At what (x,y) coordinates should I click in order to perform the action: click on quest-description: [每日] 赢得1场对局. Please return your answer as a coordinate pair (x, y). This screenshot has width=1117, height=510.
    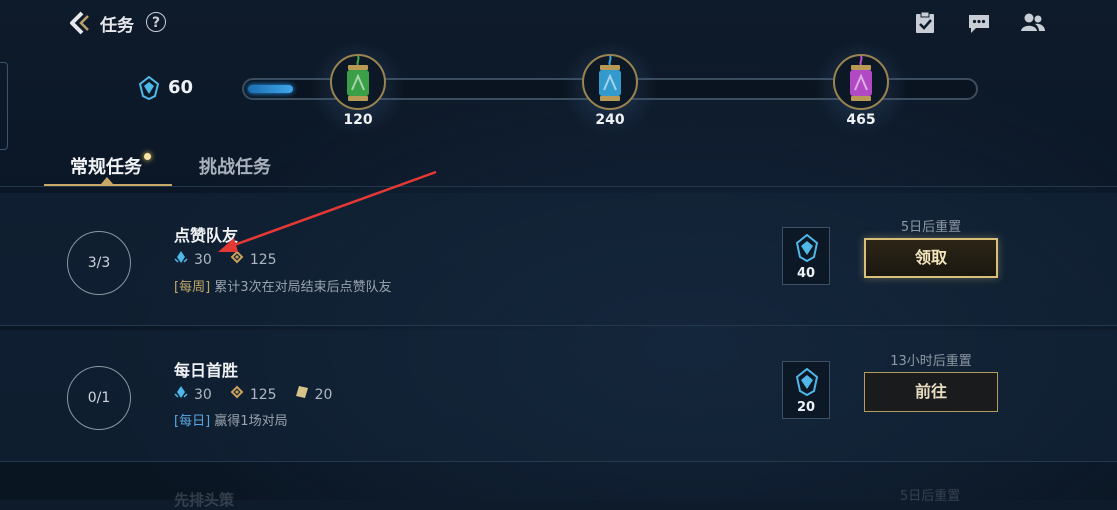
    Looking at the image, I should click on (231, 419).